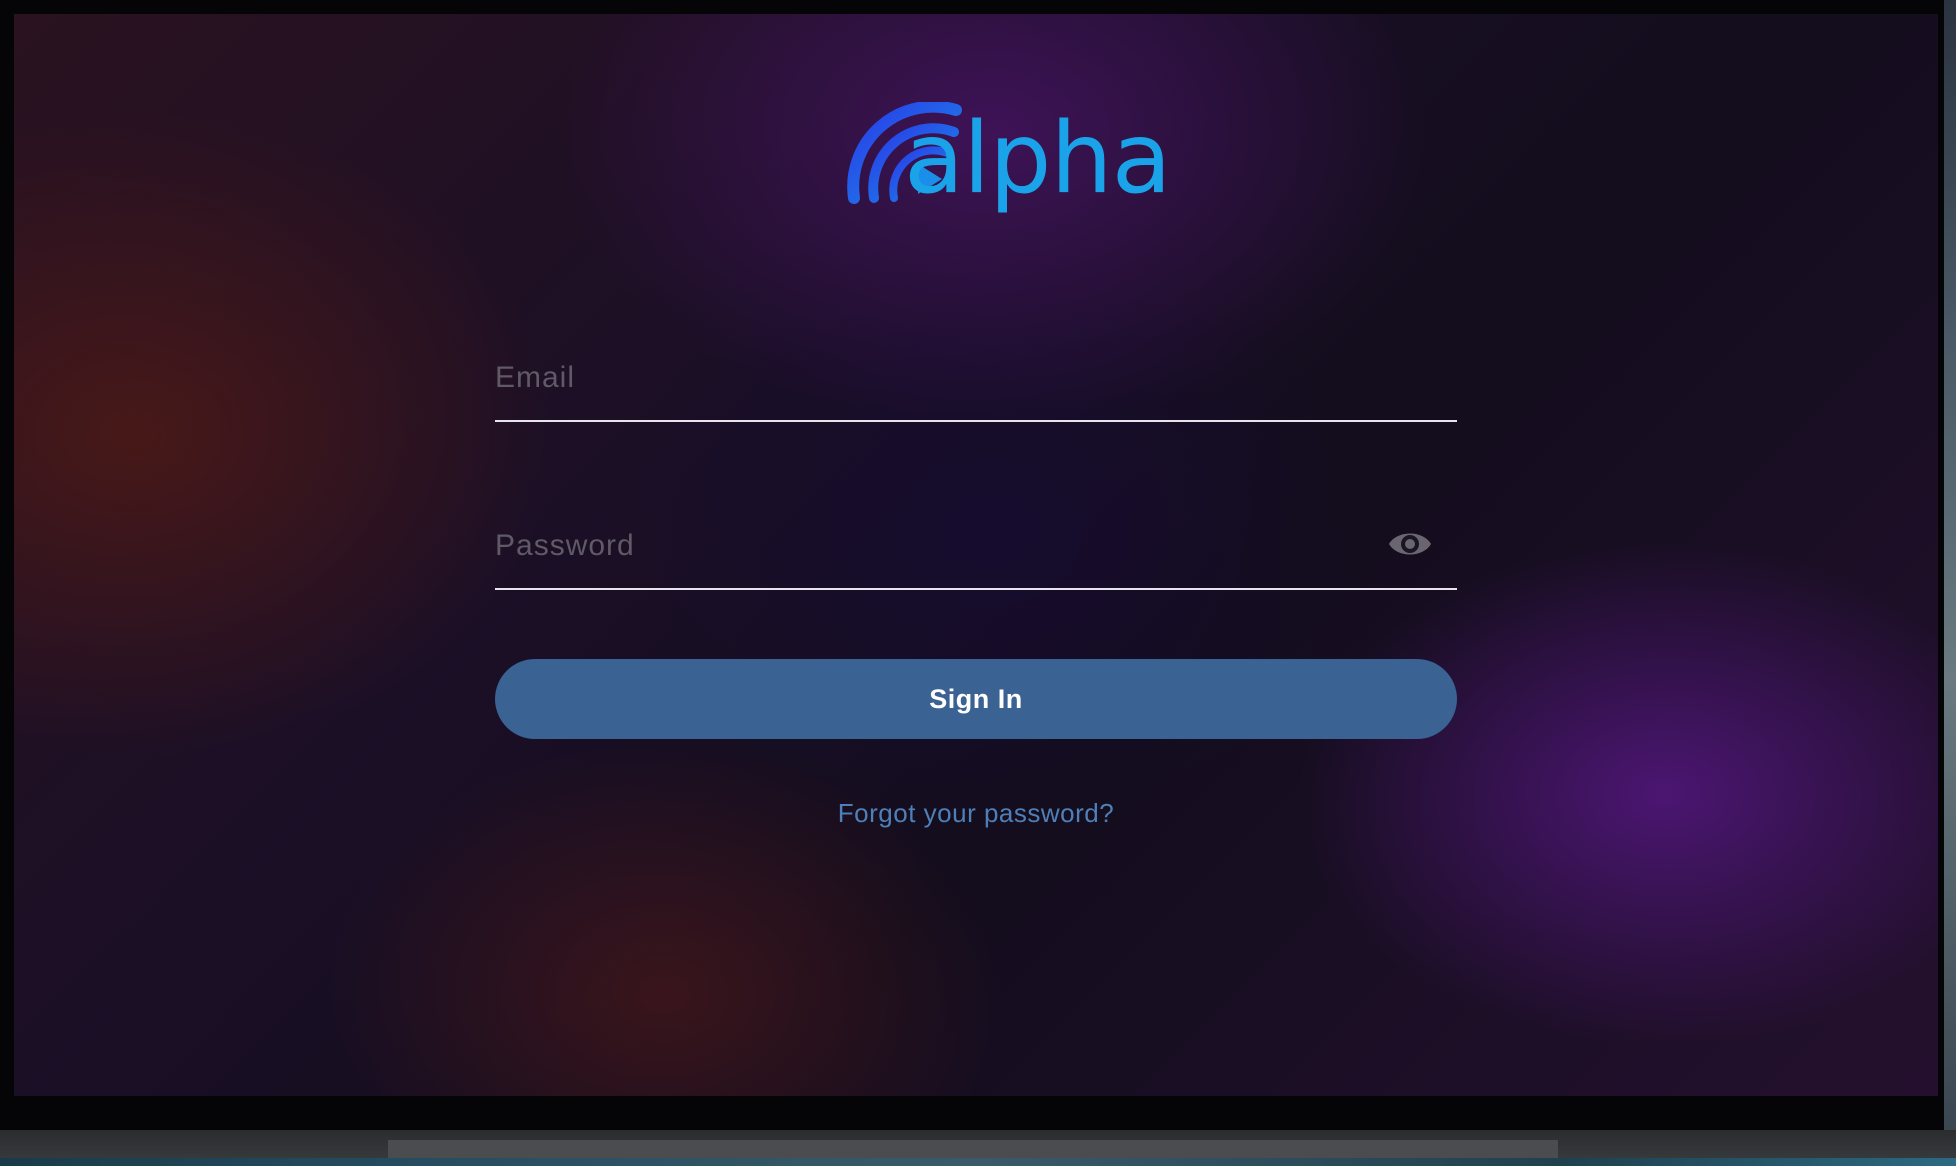  I want to click on alpha-logo: alpha, so click(1009, 159).